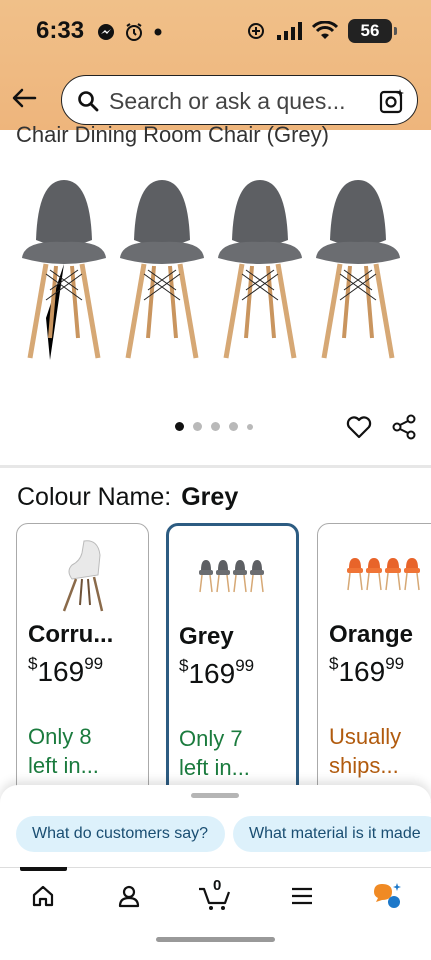 Image resolution: width=431 pixels, height=960 pixels. I want to click on nav-rufus, so click(387, 896).